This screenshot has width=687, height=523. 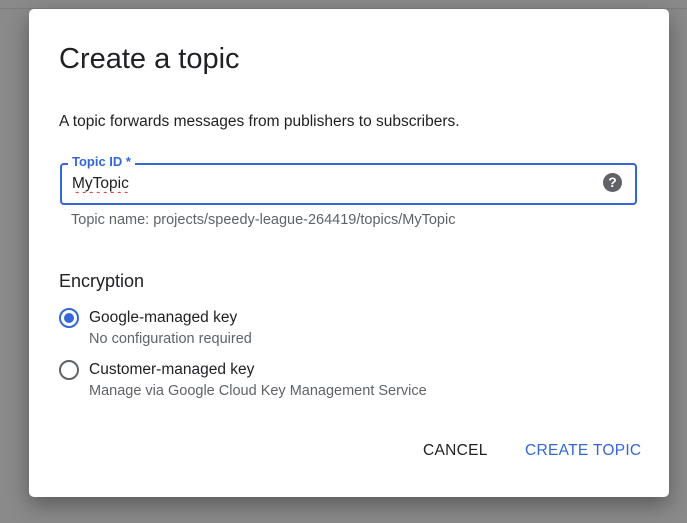 I want to click on radio-button-checked, so click(x=69, y=318).